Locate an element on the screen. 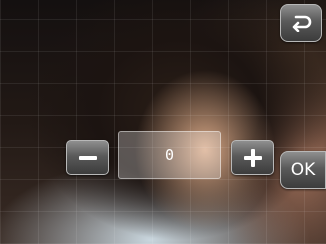  increase-button is located at coordinates (252, 157).